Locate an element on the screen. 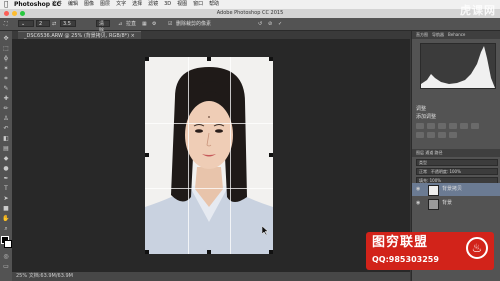 This screenshot has width=500, height=281. menu-select: 选择 is located at coordinates (137, 4).